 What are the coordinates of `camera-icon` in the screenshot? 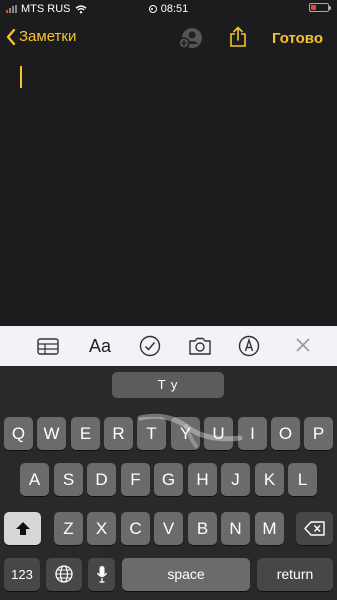 It's located at (200, 346).